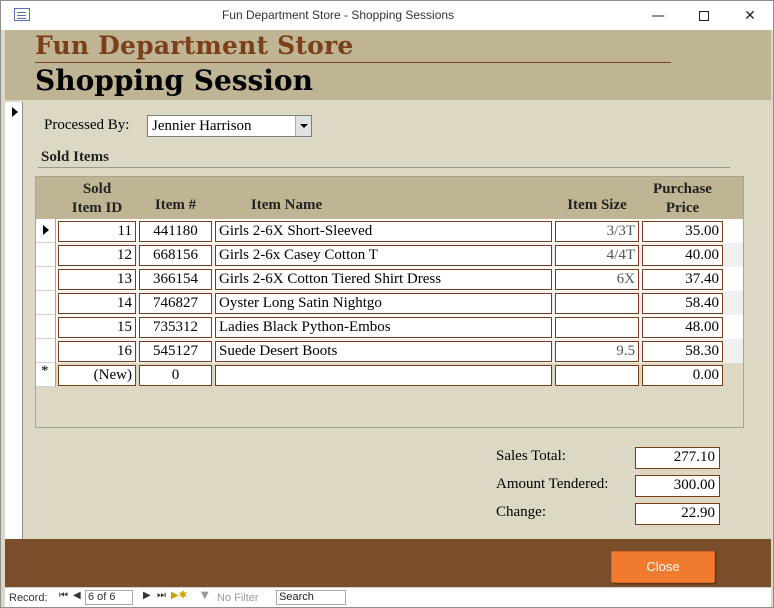 This screenshot has height=608, width=774. I want to click on amount-tendered-field: 300.00, so click(677, 486).